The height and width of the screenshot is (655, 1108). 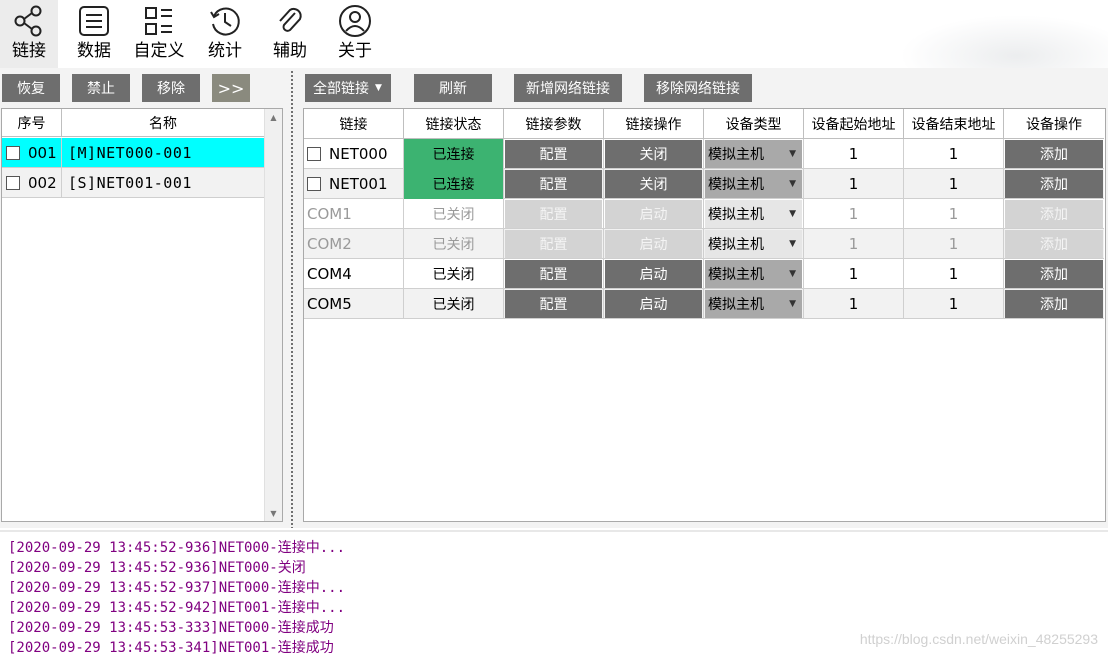 I want to click on column-header-end-address: 设备结束地址, so click(x=954, y=123).